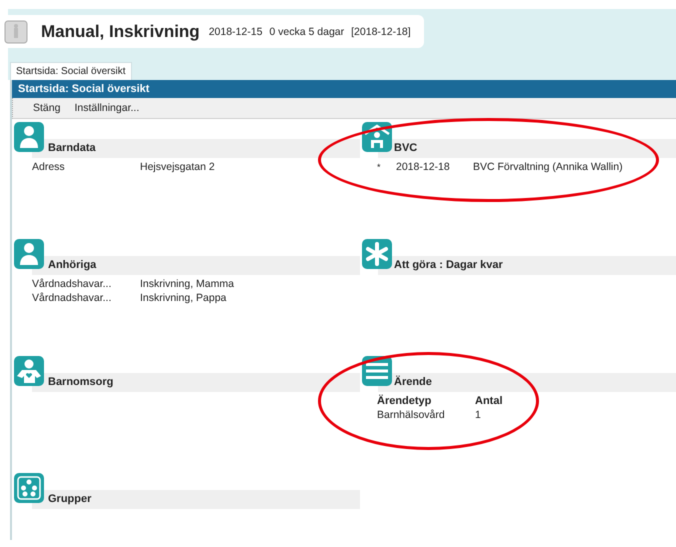  Describe the element at coordinates (235, 32) in the screenshot. I see `date-text: 2018-12-15` at that location.